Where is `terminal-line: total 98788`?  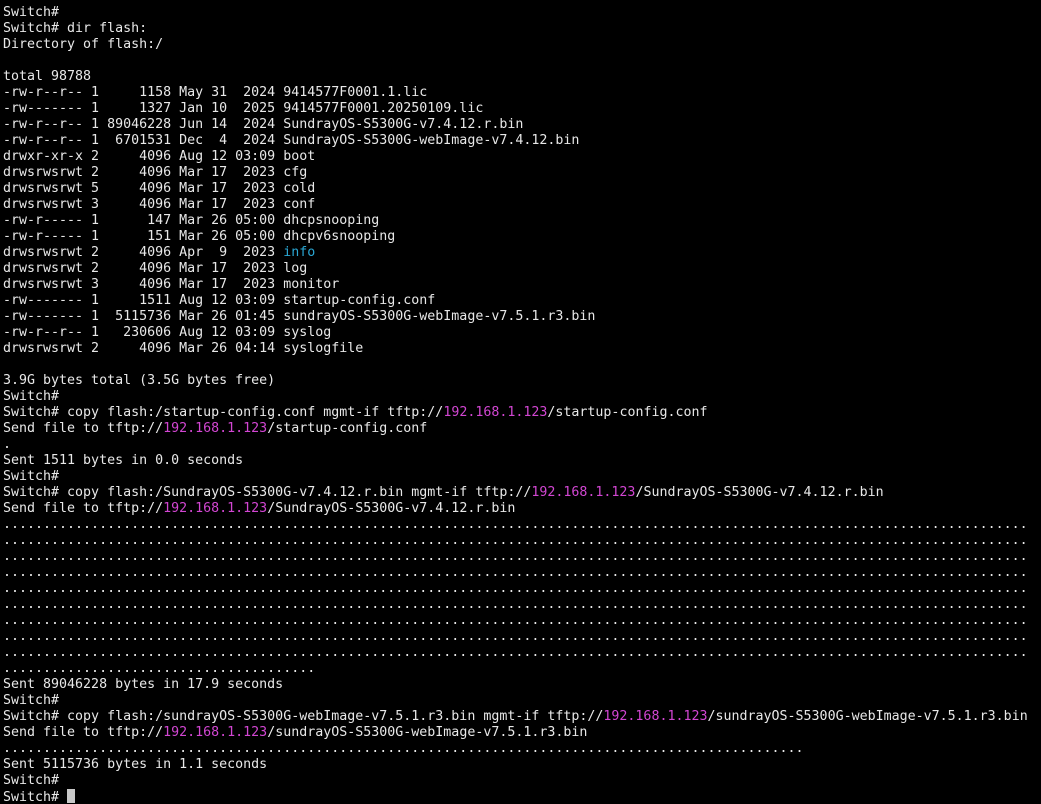
terminal-line: total 98788 is located at coordinates (515, 77).